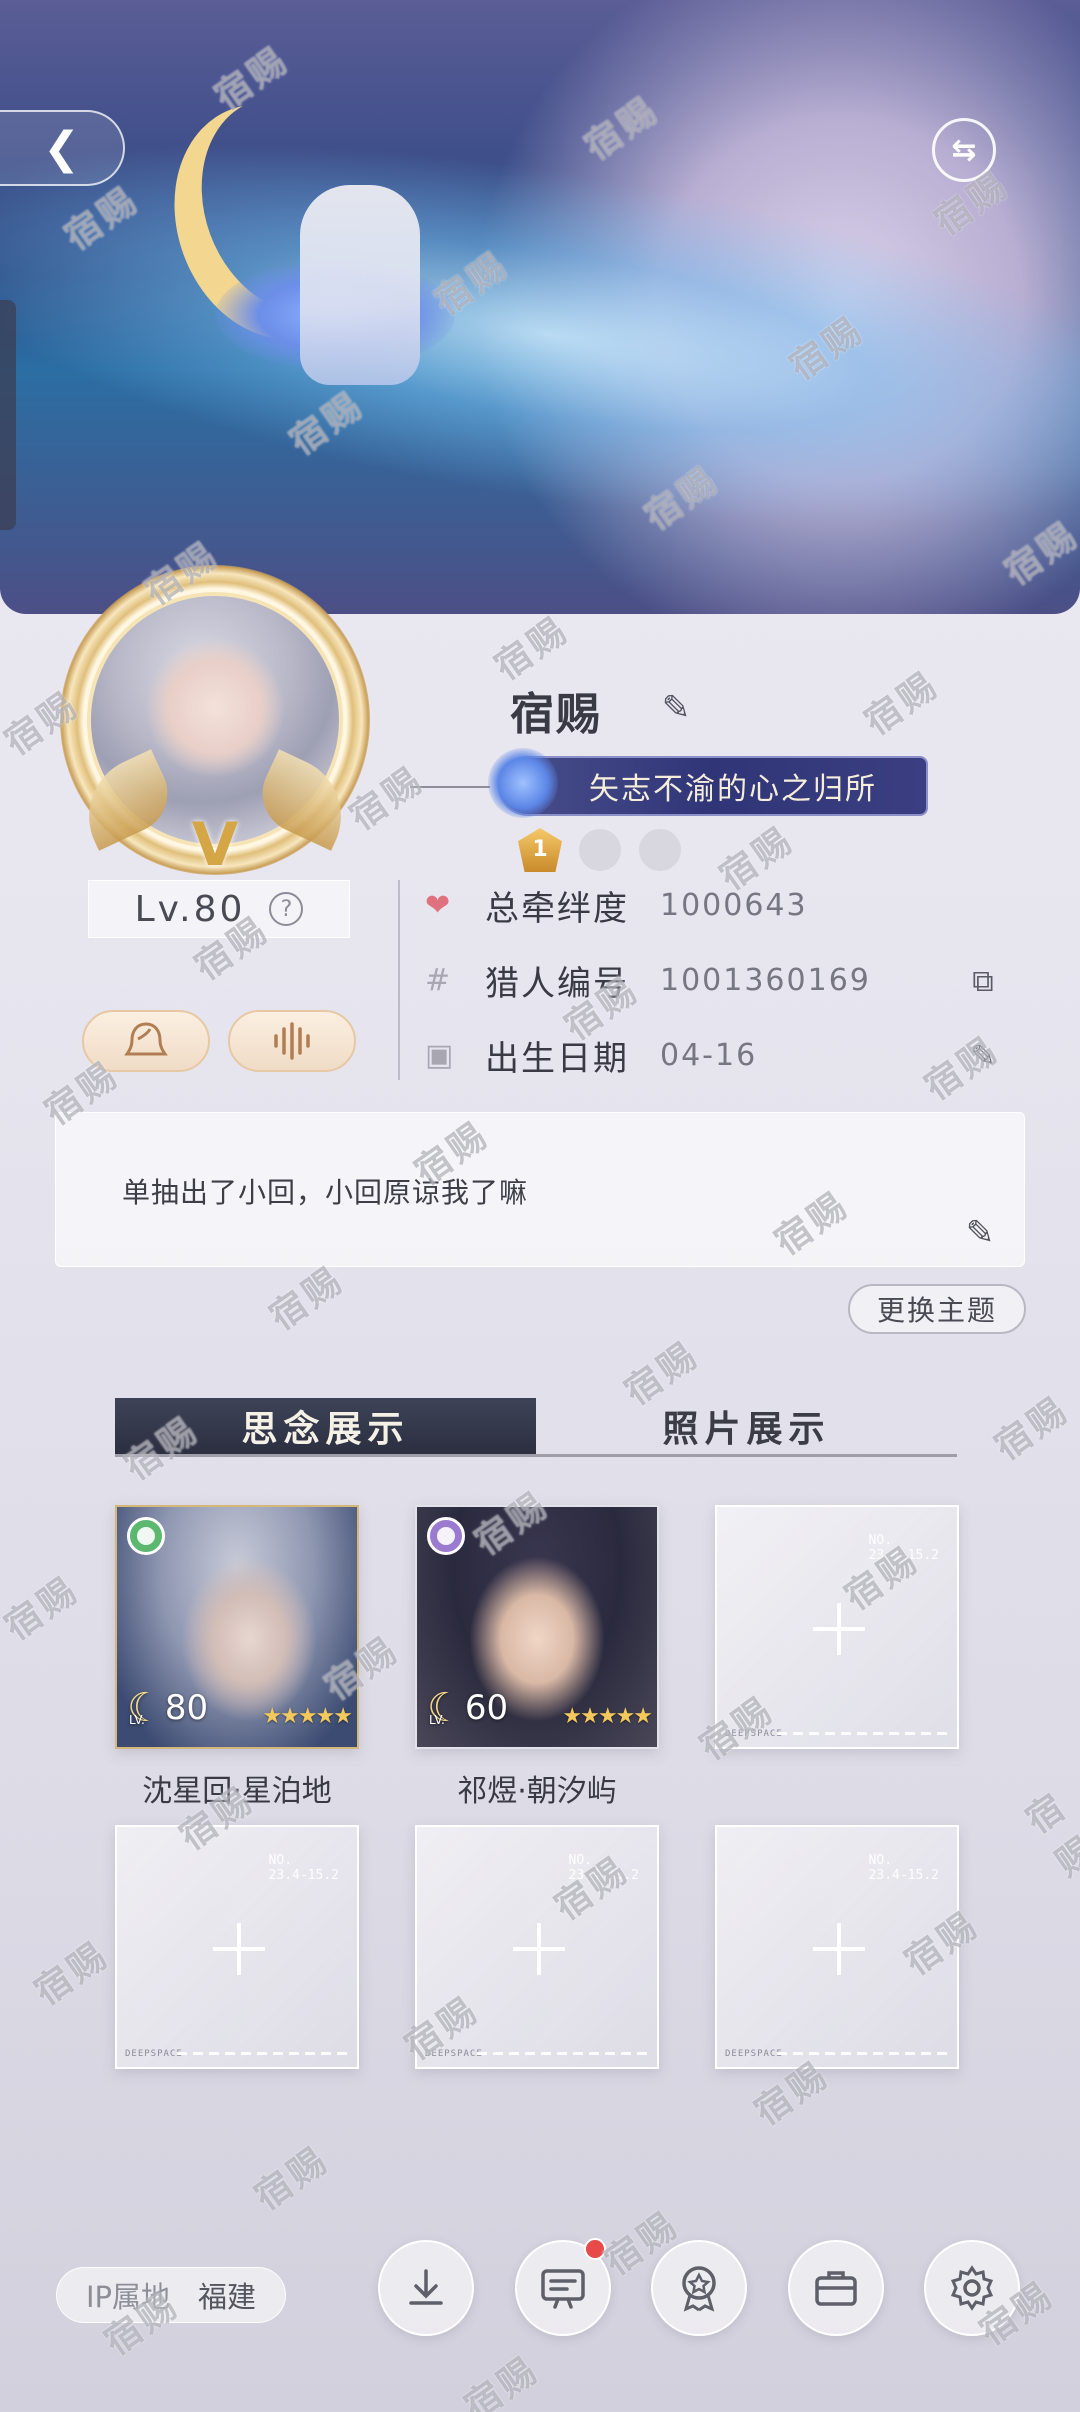 This screenshot has width=1080, height=2412. I want to click on card-level-value: 80, so click(186, 1708).